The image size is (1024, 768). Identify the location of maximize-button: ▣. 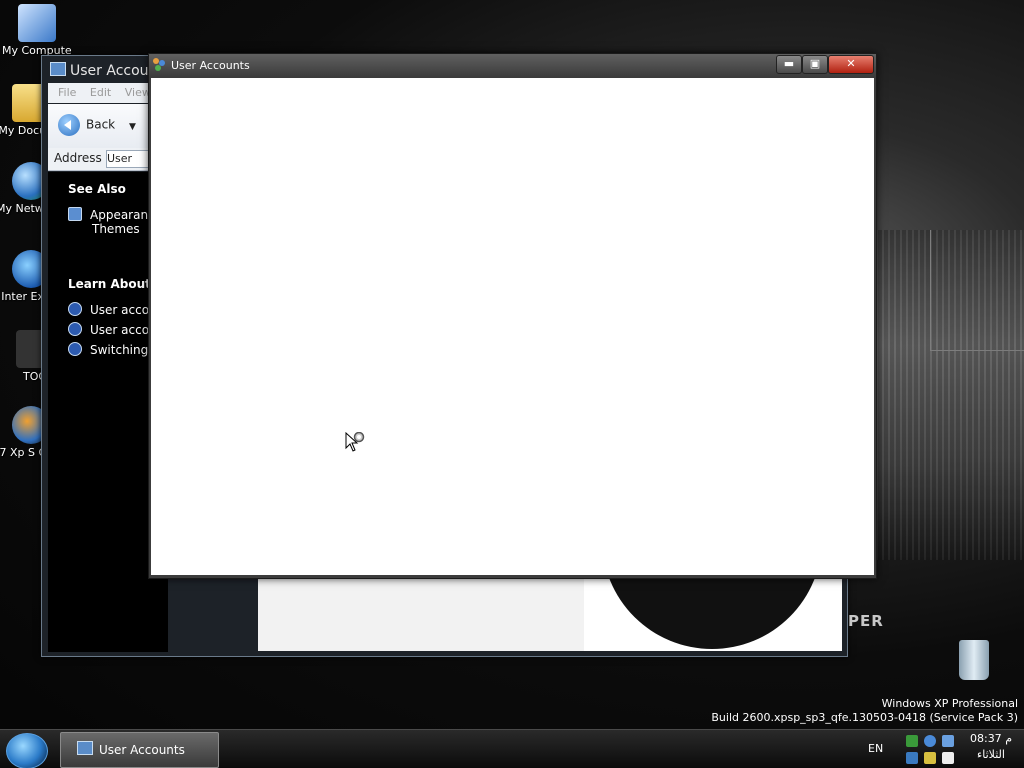
(815, 64).